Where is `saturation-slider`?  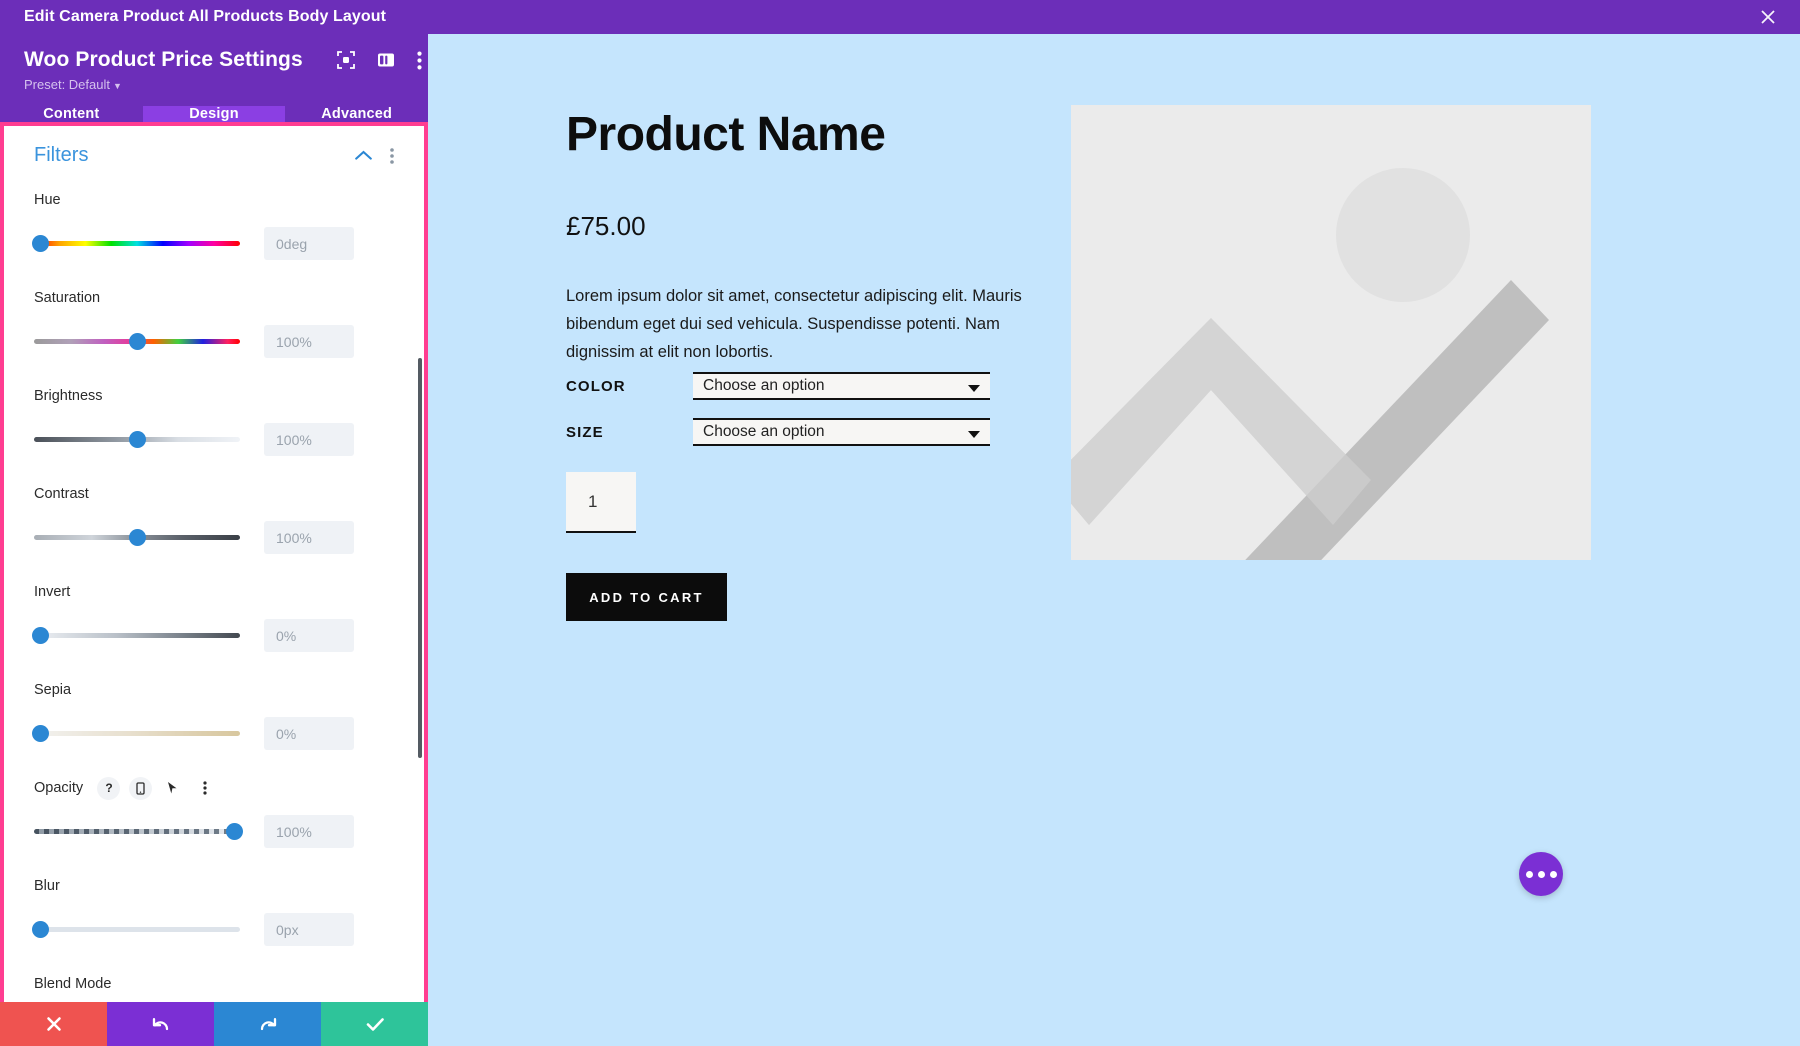 saturation-slider is located at coordinates (137, 341).